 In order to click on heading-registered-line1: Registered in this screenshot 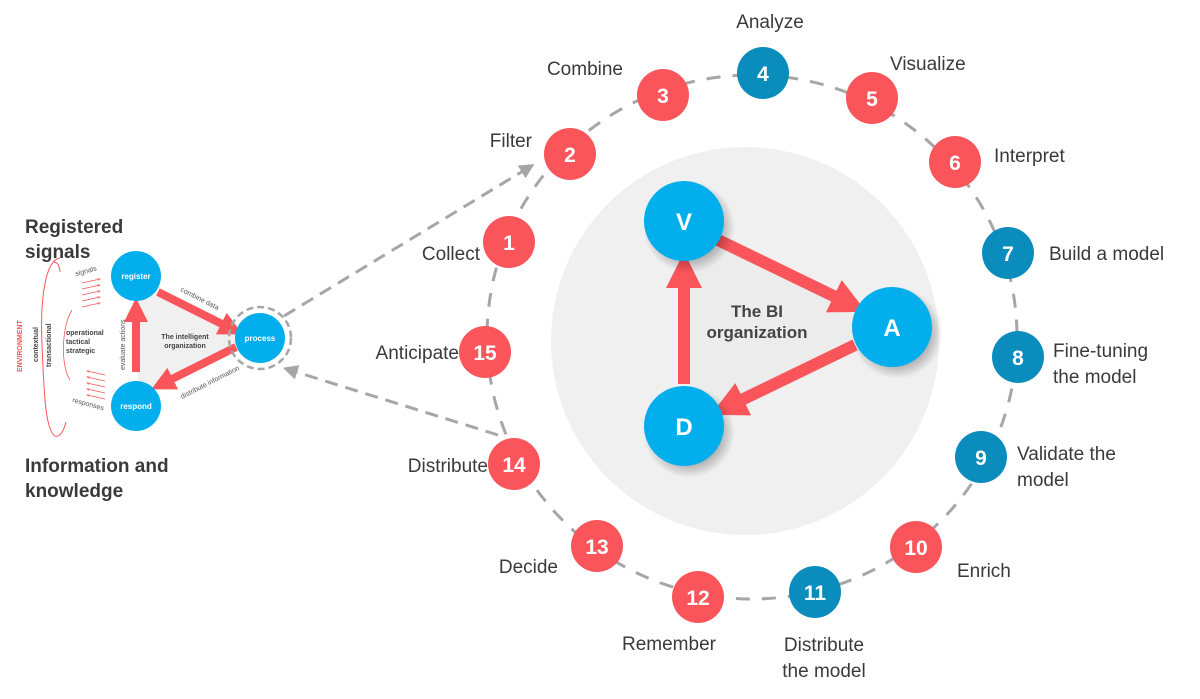, I will do `click(74, 227)`.